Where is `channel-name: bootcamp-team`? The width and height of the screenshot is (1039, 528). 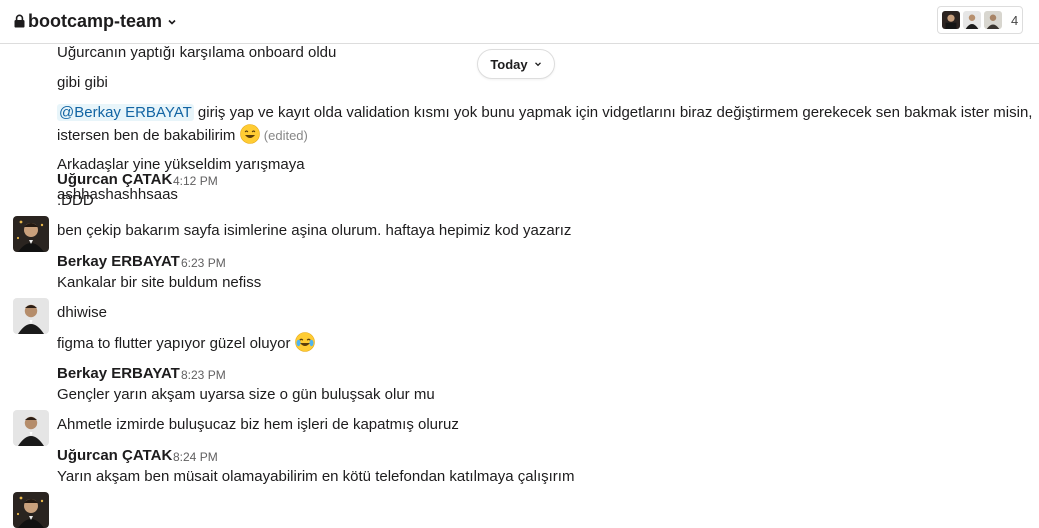
channel-name: bootcamp-team is located at coordinates (95, 20).